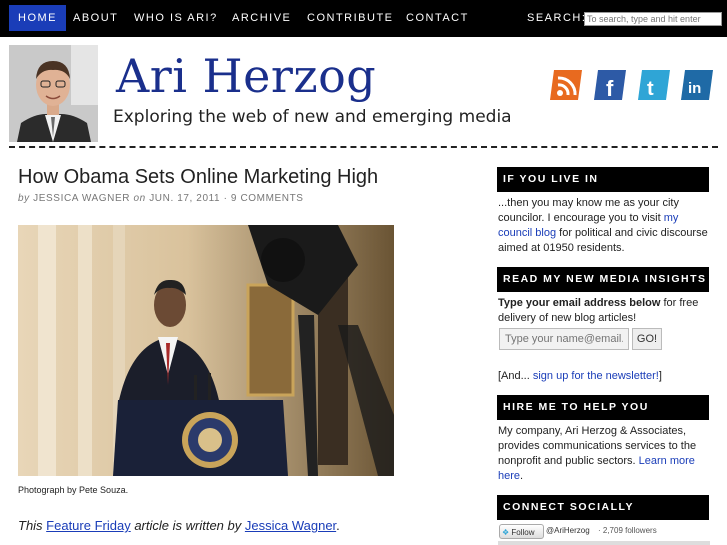 The width and height of the screenshot is (727, 545). I want to click on intro-prefix: This, so click(32, 525).